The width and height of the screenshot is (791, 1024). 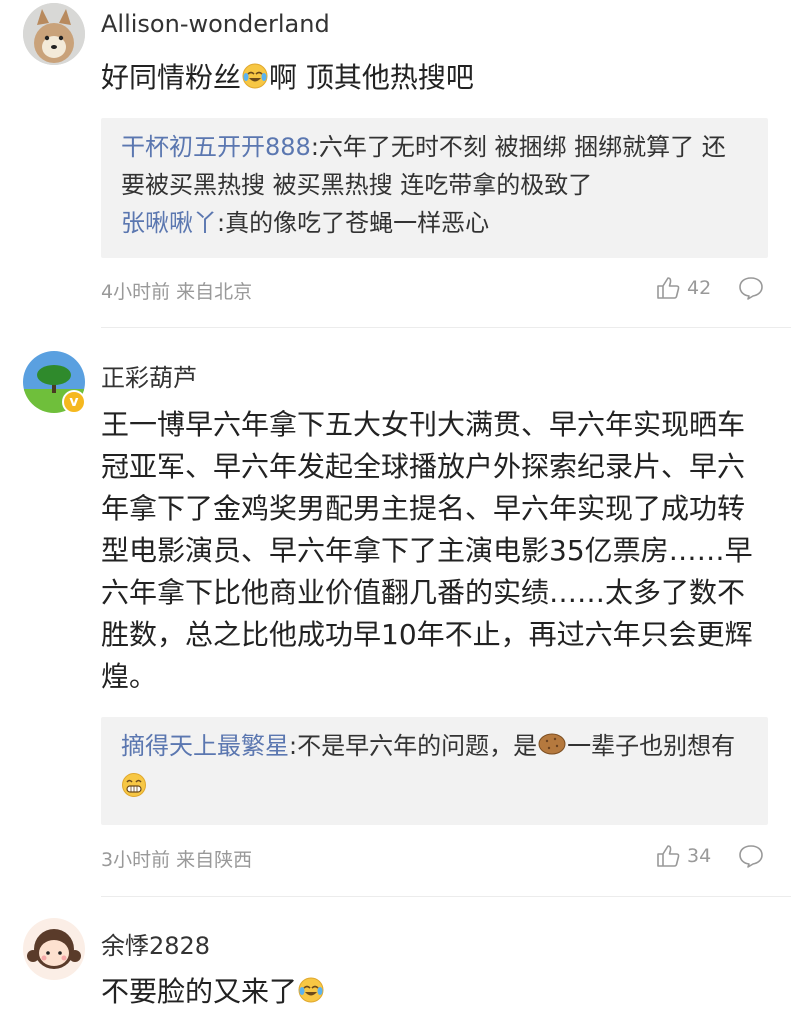 What do you see at coordinates (434, 768) in the screenshot?
I see `reply-item: 摘得天上最繁星:不是早六年的问题，是 一辈子也别想有` at bounding box center [434, 768].